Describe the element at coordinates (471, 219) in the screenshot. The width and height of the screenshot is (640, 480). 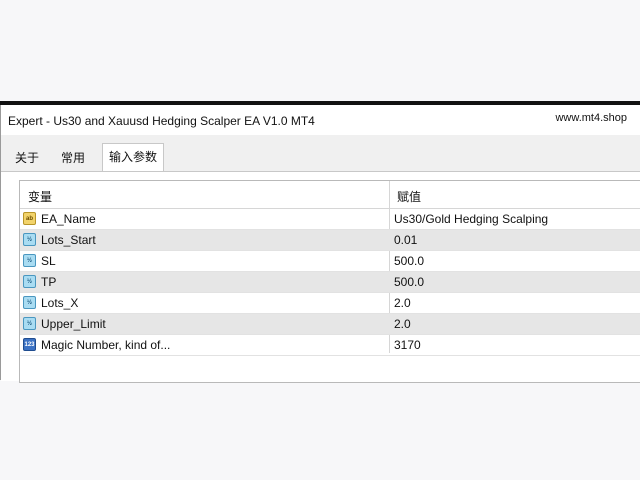
I see `row-value: Us30/Gold Hedging Scalping` at that location.